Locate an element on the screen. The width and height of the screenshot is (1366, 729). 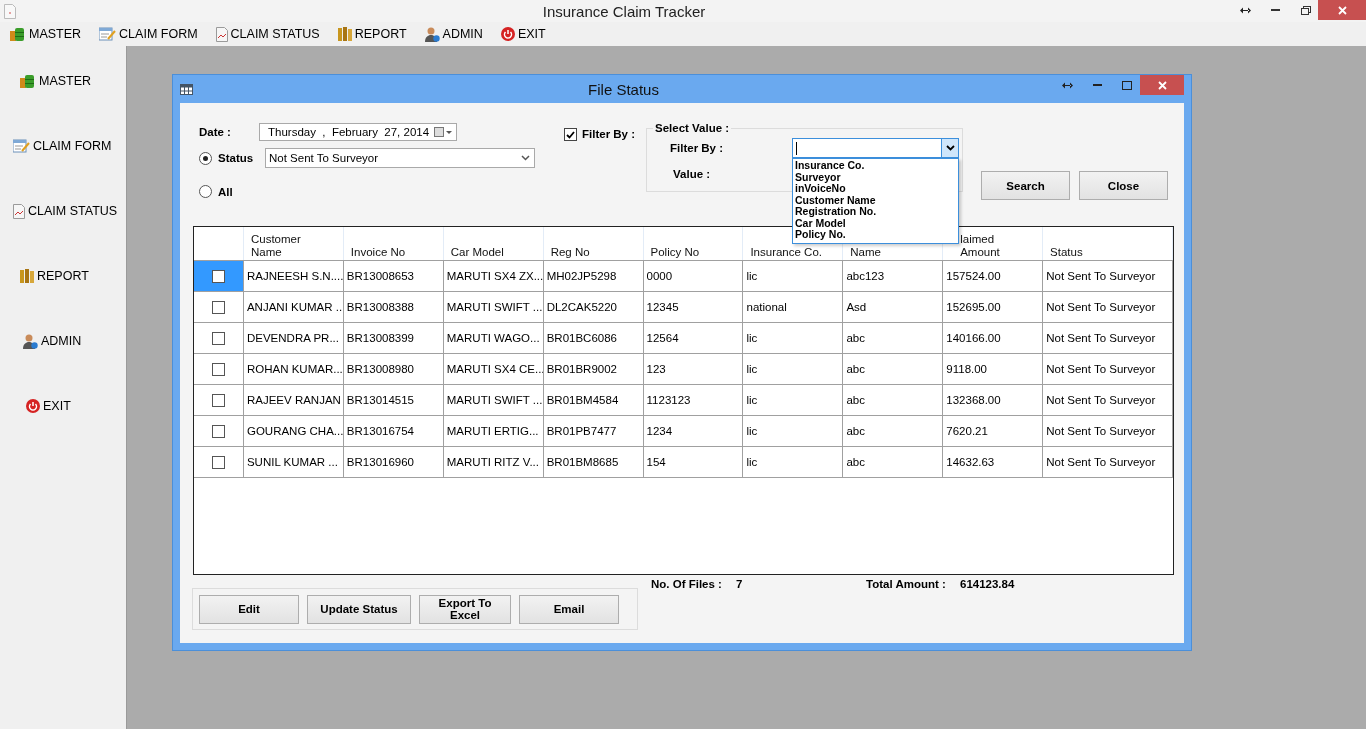
table-cell: BR13016960 is located at coordinates (393, 462).